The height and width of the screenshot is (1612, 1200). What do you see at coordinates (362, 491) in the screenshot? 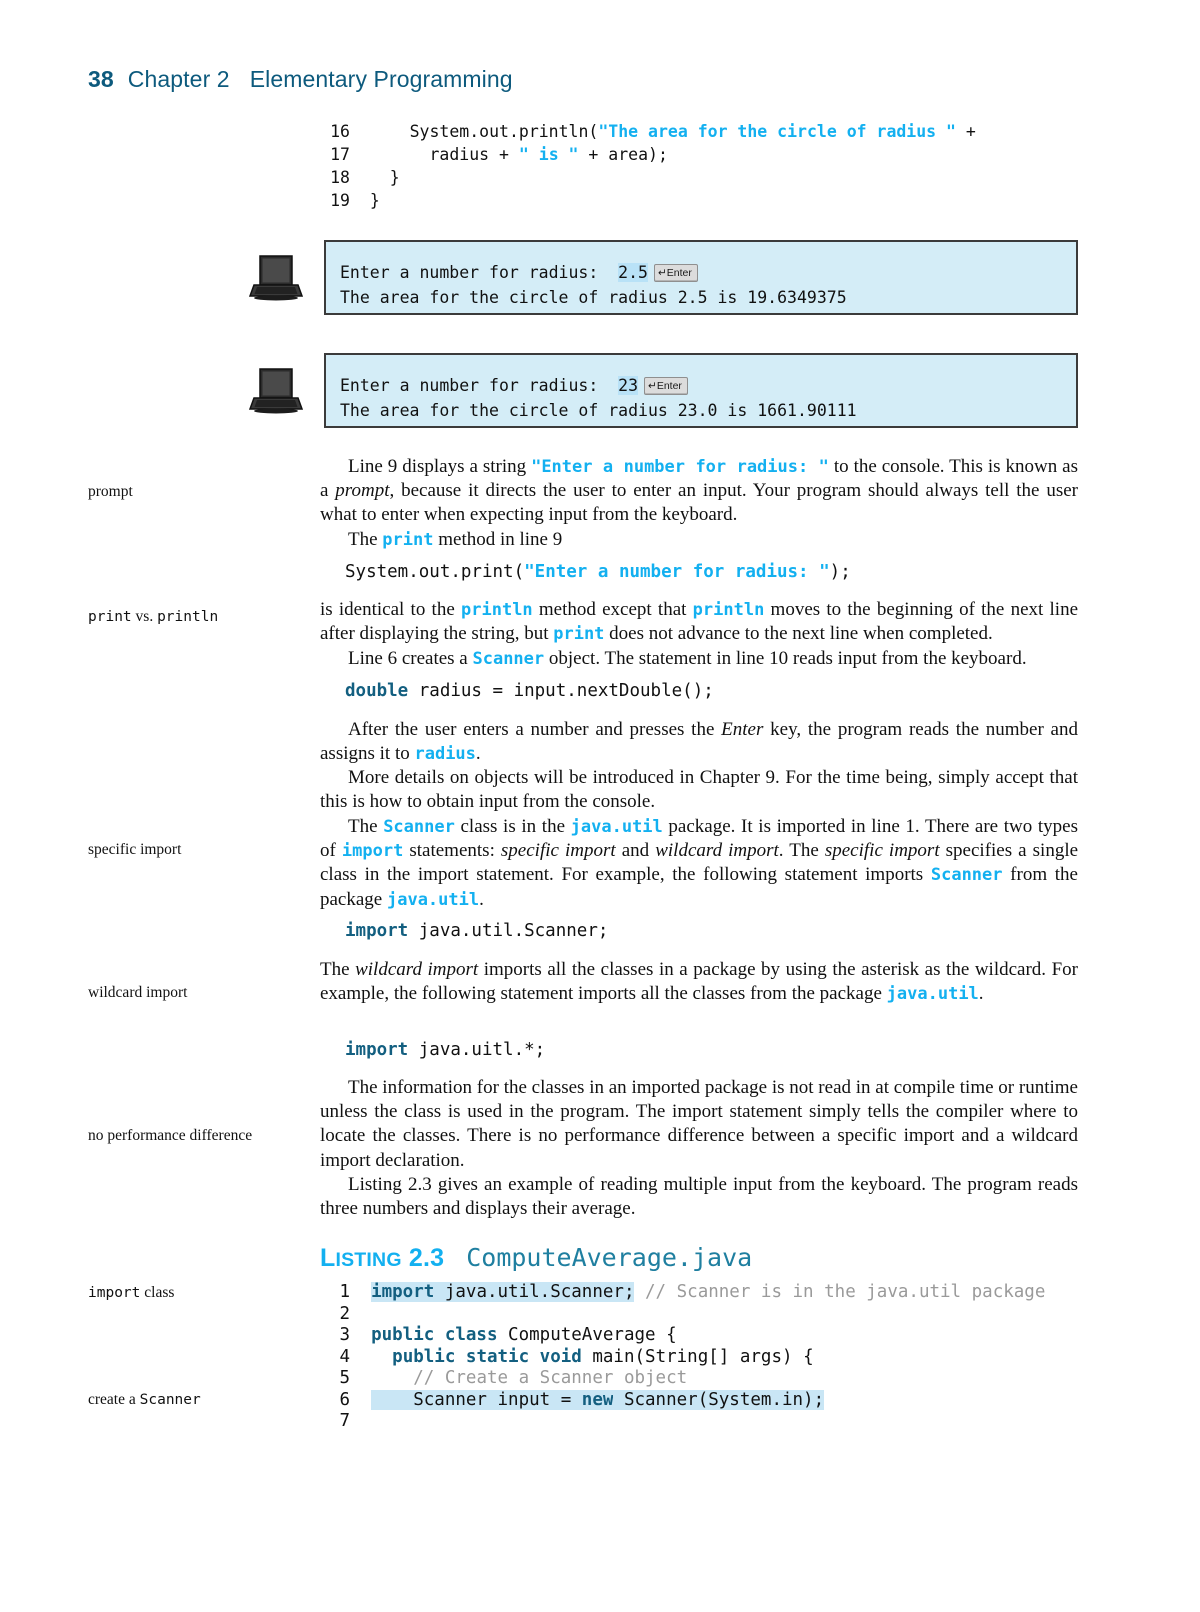
I see `emphasis: prompt` at bounding box center [362, 491].